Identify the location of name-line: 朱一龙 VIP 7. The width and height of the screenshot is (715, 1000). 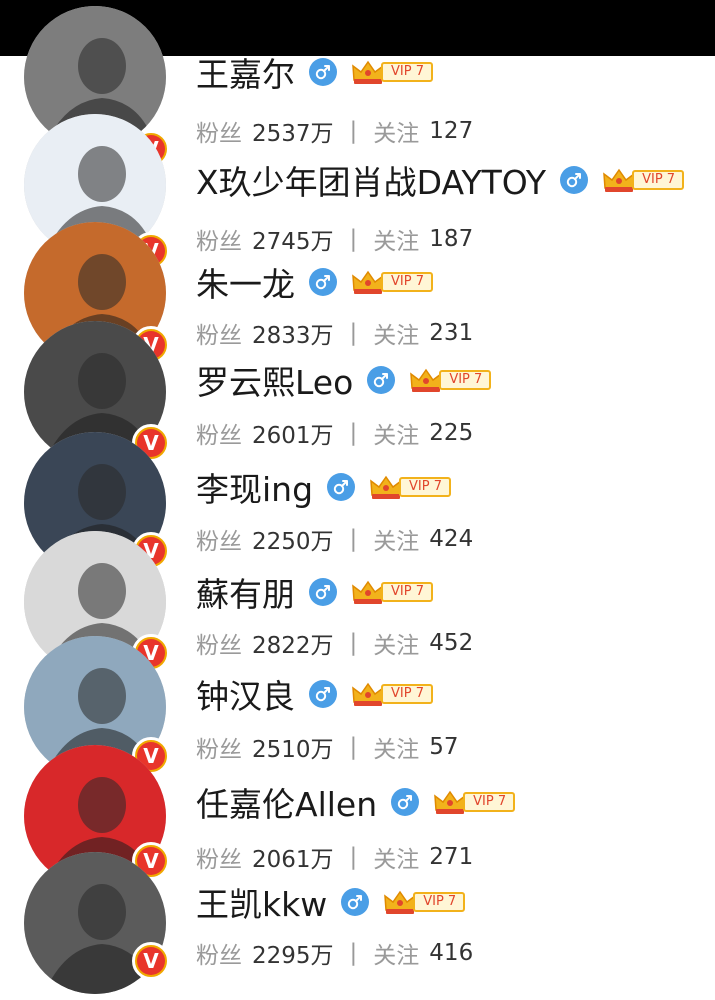
(314, 282).